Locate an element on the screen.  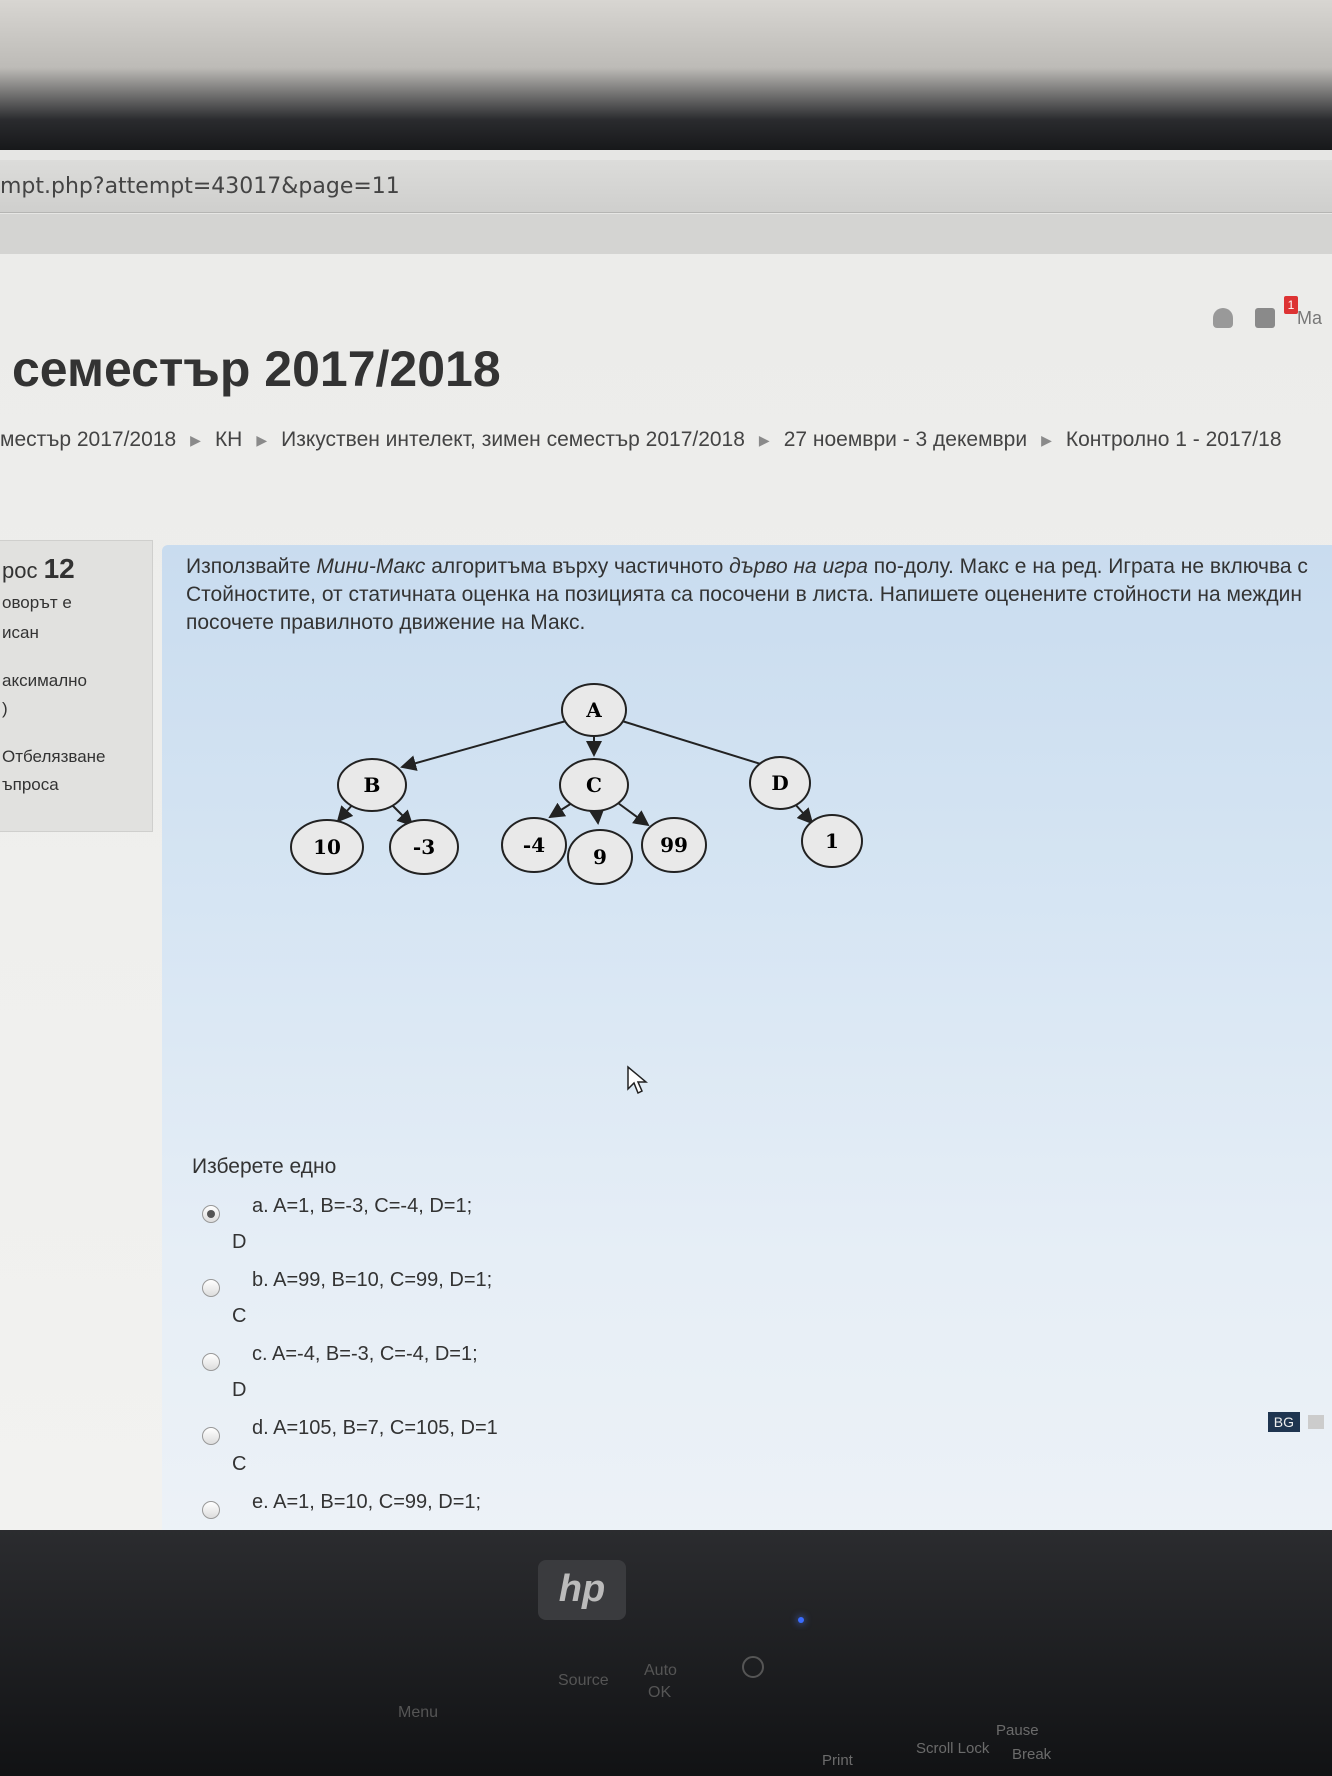
tree-leaf-minus3-label: -3 is located at coordinates (424, 847).